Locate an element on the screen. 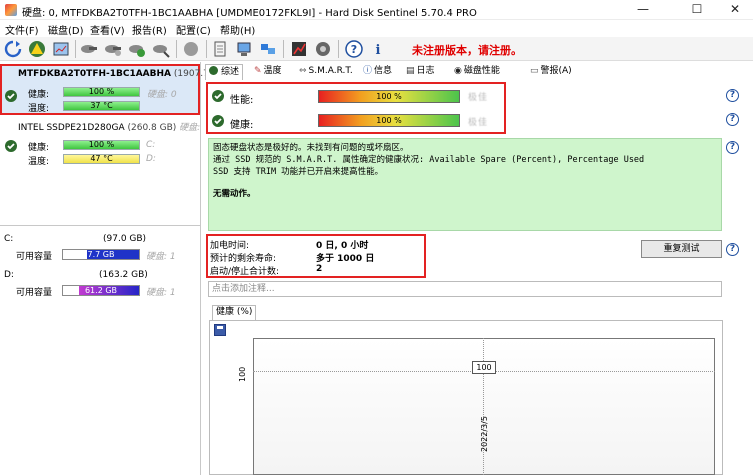 This screenshot has height=475, width=753. repeat-test-button: 重复测试 is located at coordinates (681, 249).